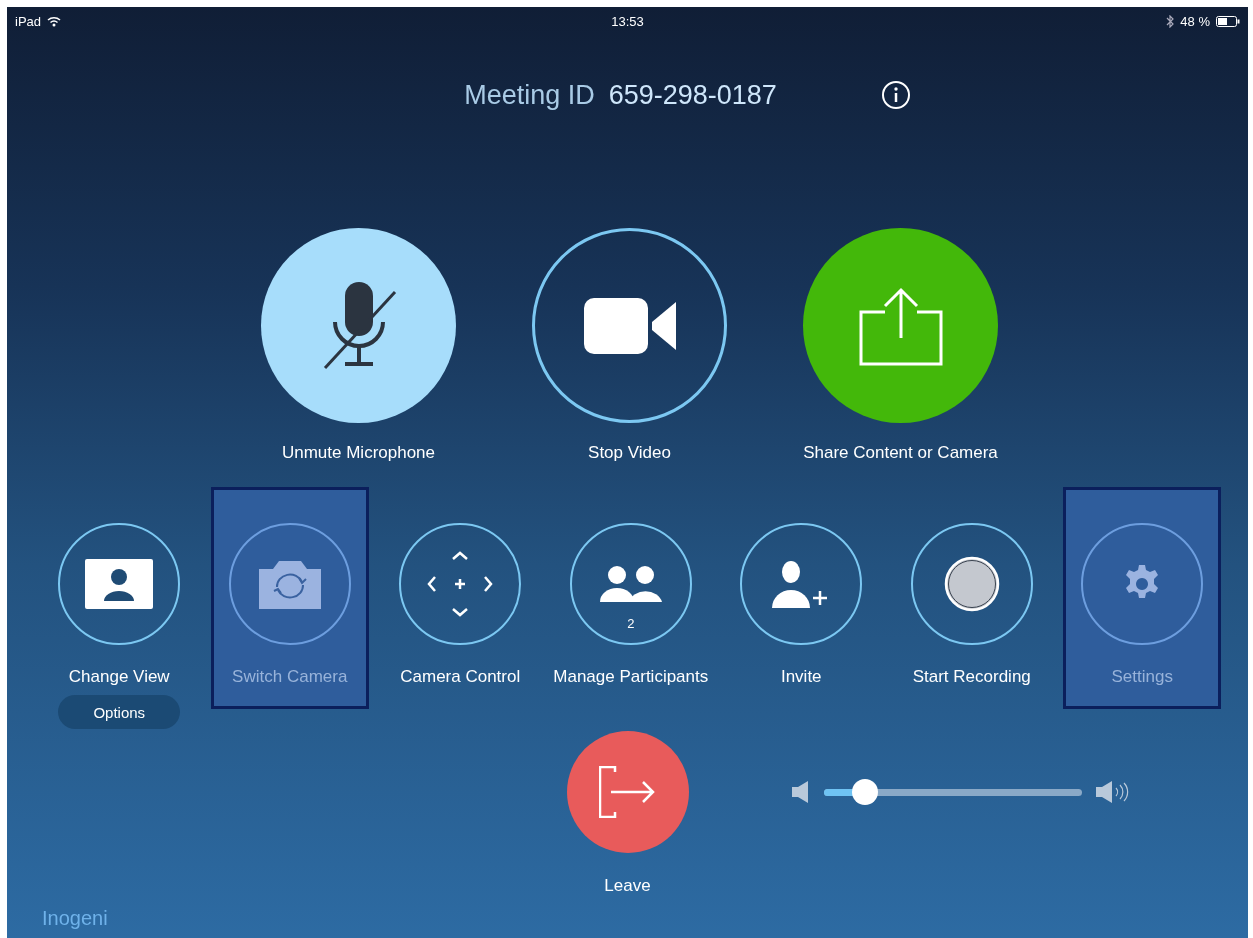 Image resolution: width=1253 pixels, height=938 pixels. I want to click on action-label: Change View, so click(119, 677).